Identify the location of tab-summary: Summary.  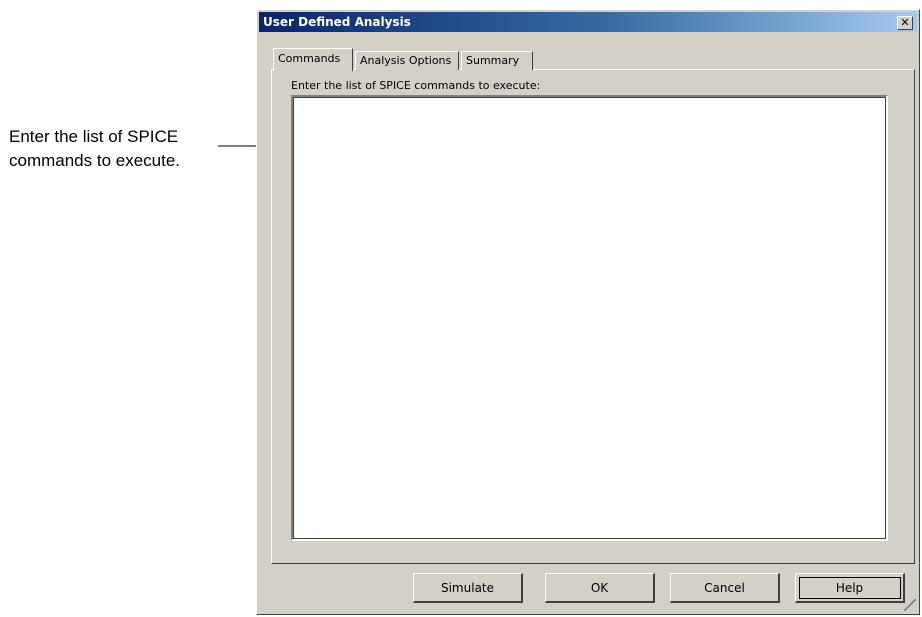
(497, 60).